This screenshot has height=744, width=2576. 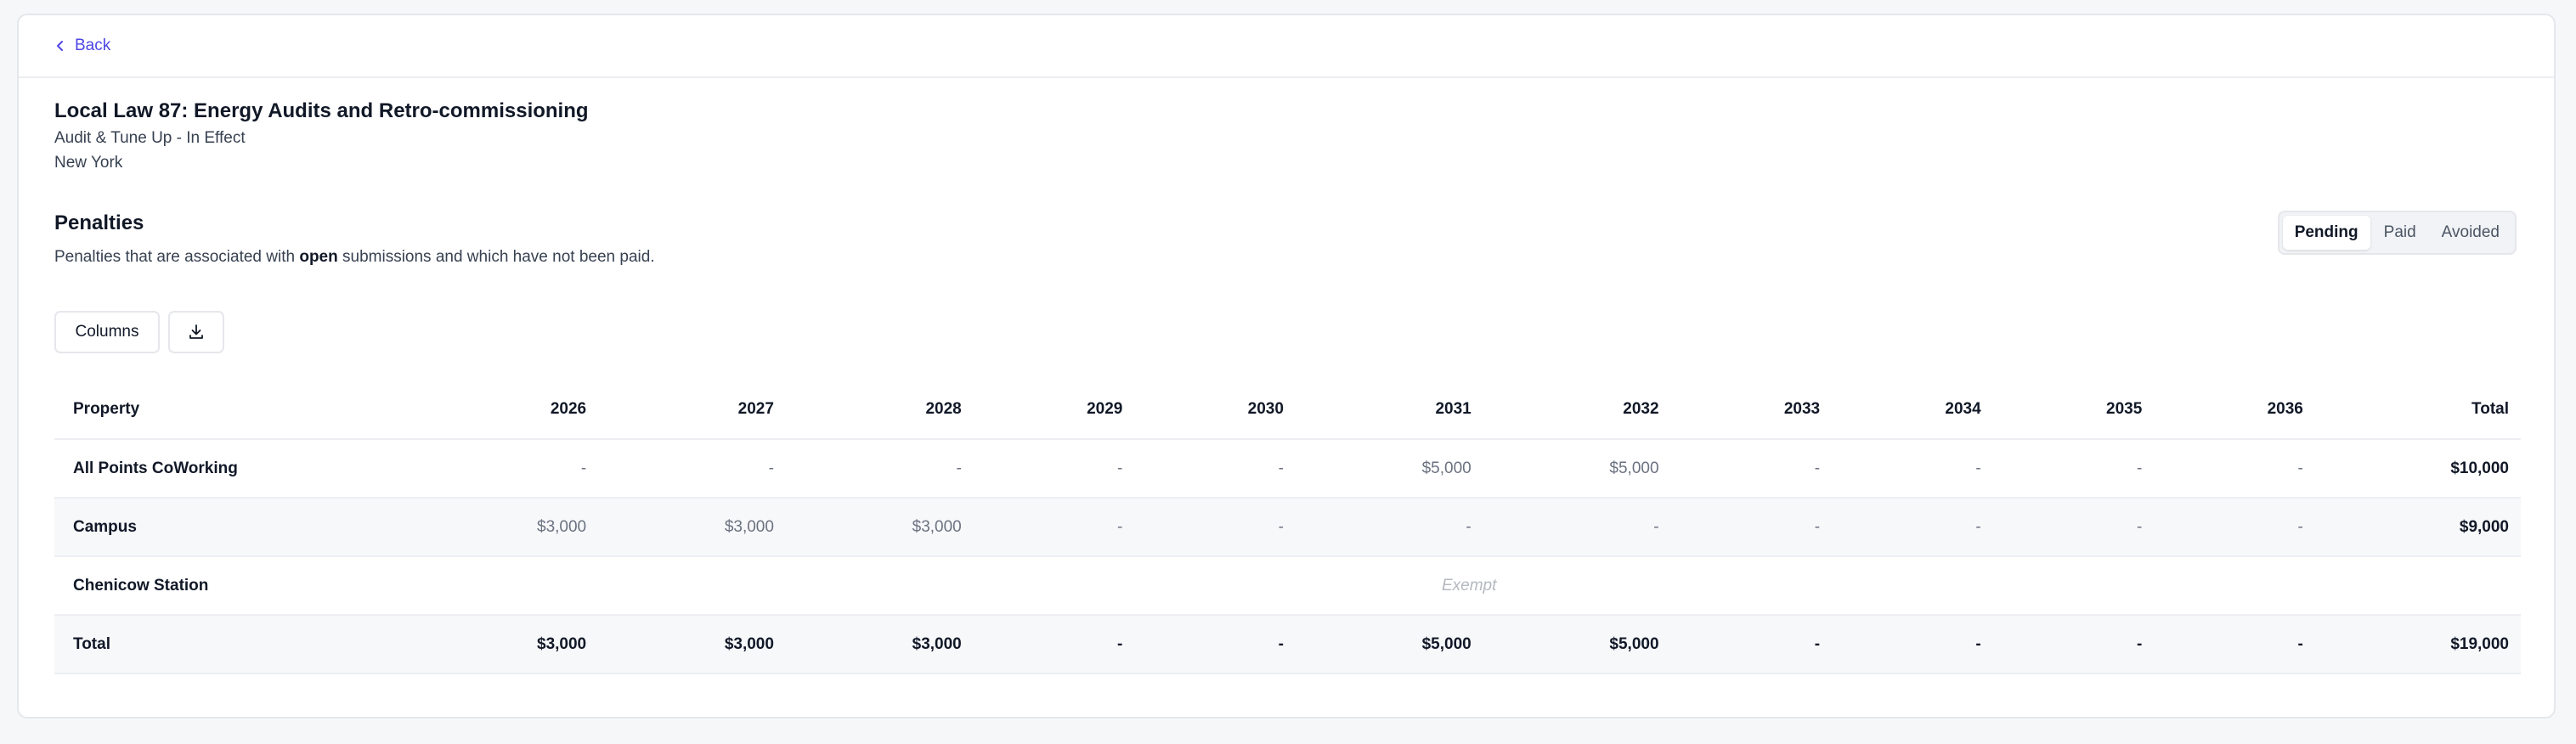 I want to click on table-row: Chenicow Station Exempt, so click(x=1287, y=586).